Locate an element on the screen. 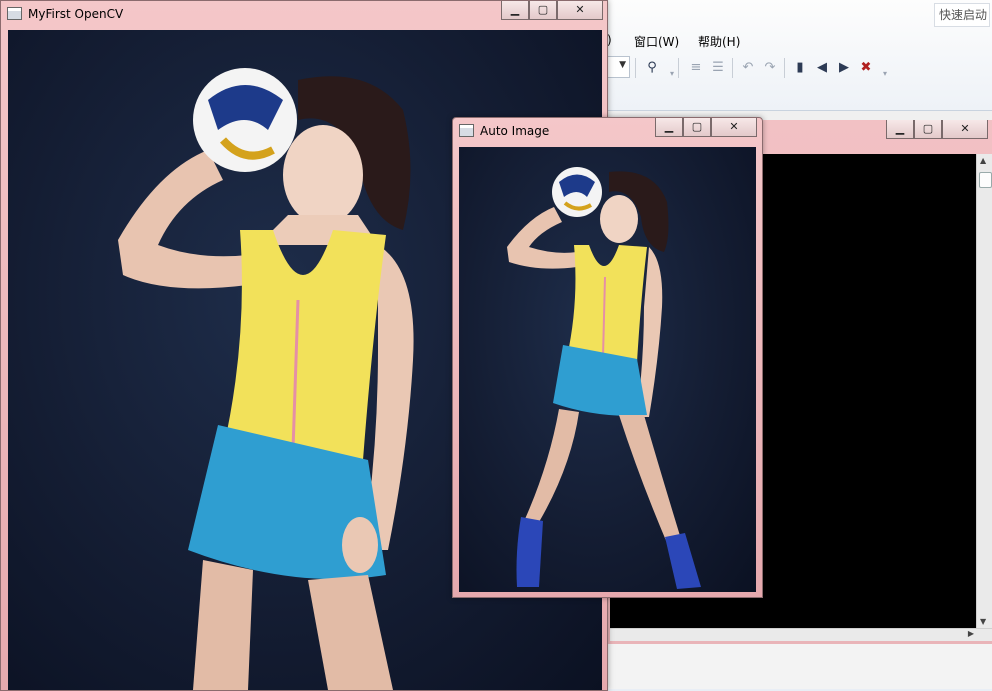 The image size is (992, 691). bookmark-icon: ▮ is located at coordinates (800, 68).